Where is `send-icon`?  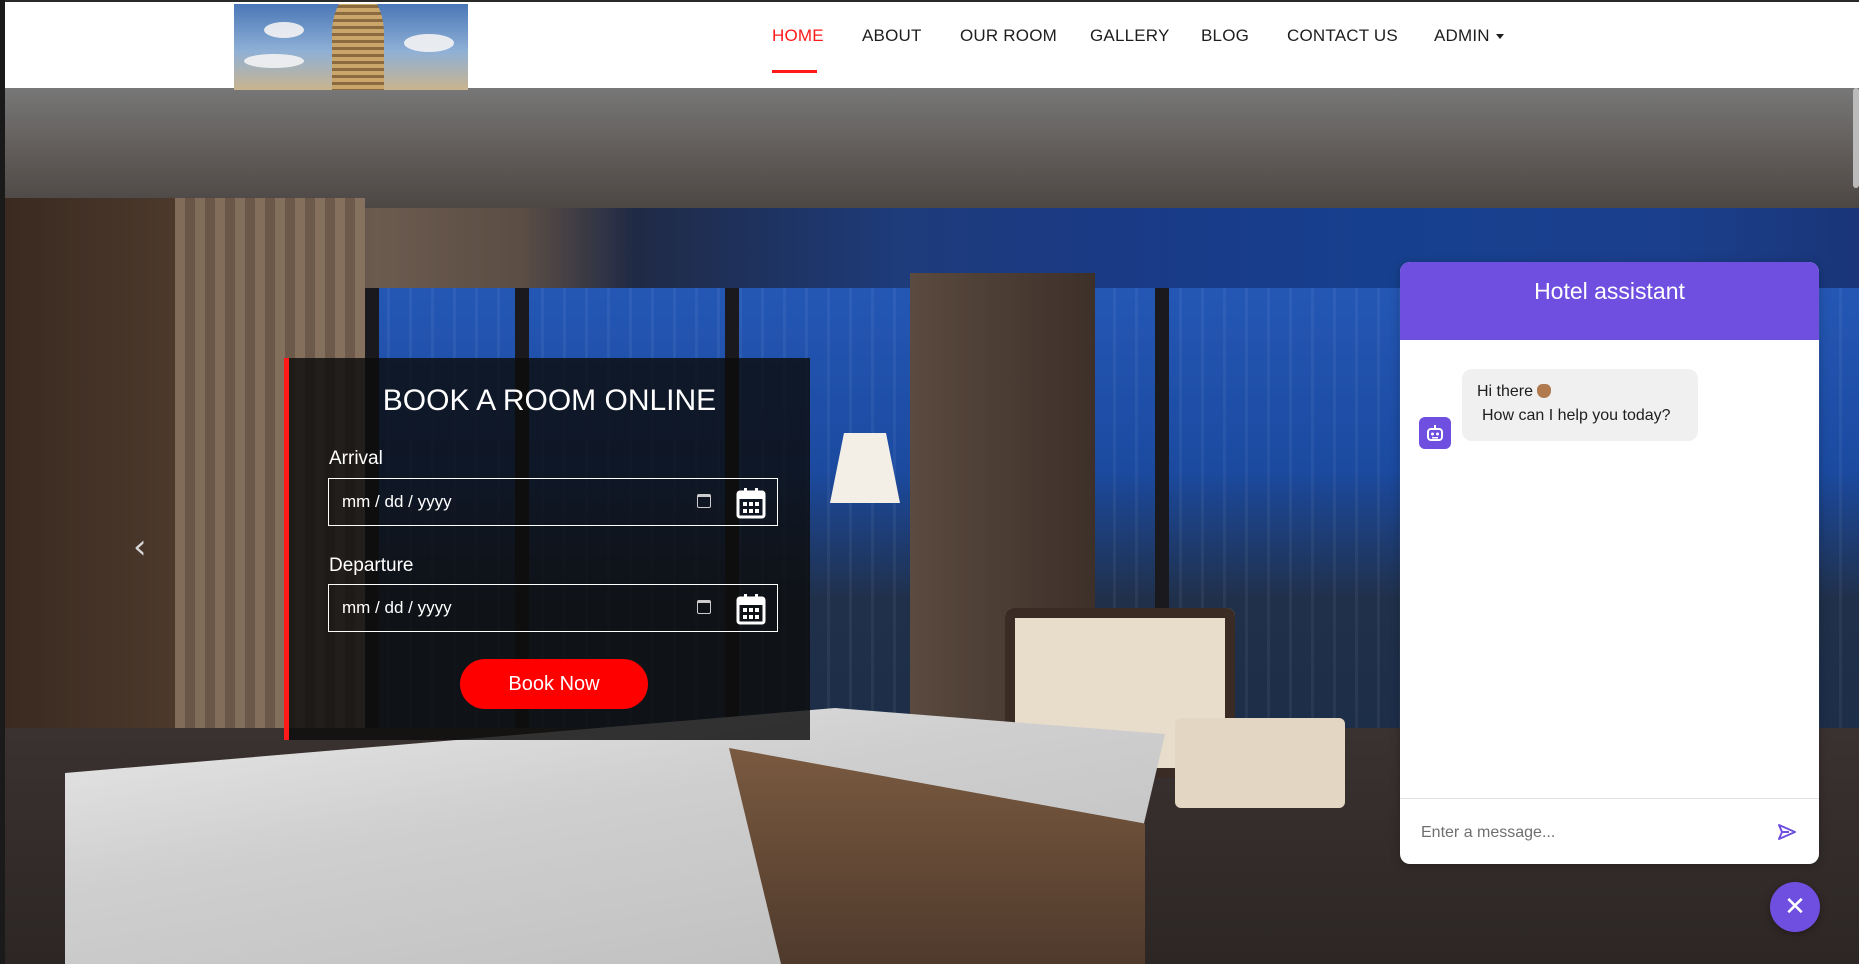
send-icon is located at coordinates (1787, 832).